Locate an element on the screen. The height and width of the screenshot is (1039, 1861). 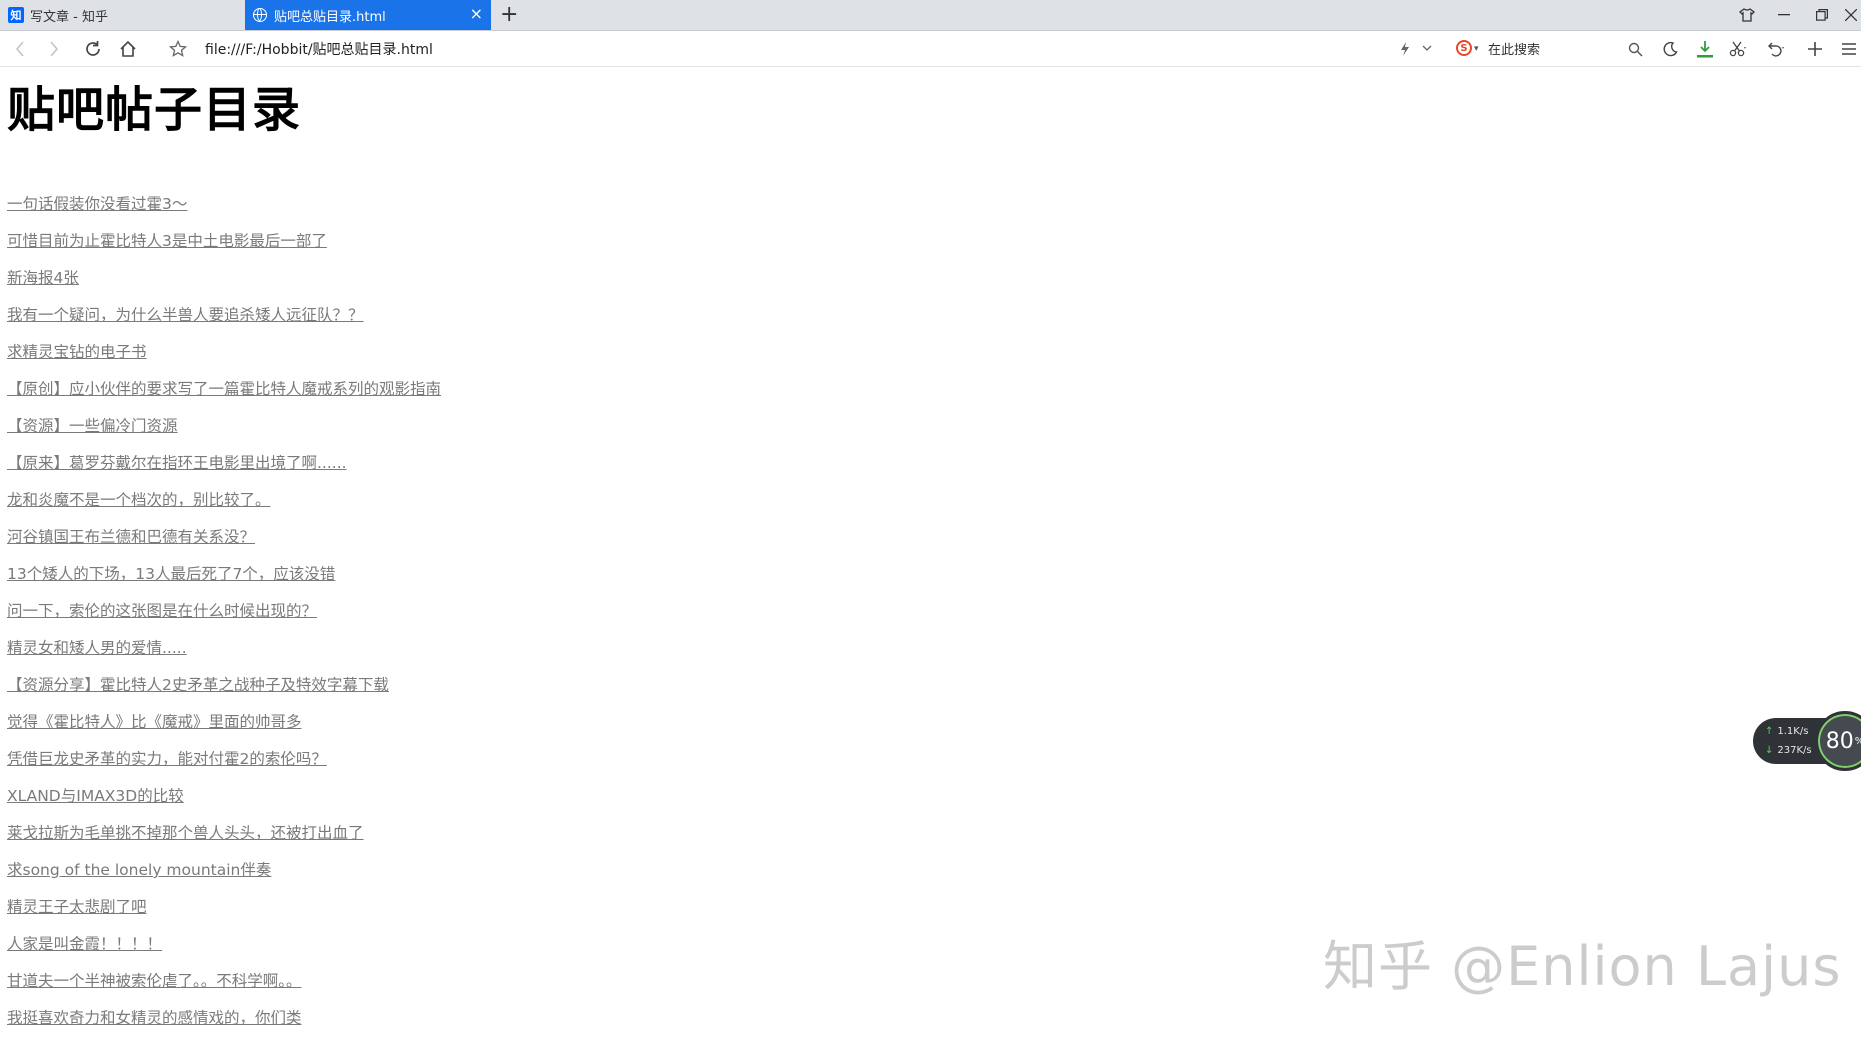
list-item: 【原创】应小伙伴的要求写了一篇霍比特人魔戒系列的观影指南 is located at coordinates (224, 388).